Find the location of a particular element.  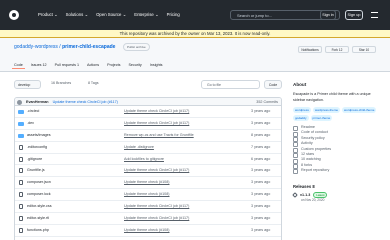

sign-up-button: Sign up is located at coordinates (354, 15).